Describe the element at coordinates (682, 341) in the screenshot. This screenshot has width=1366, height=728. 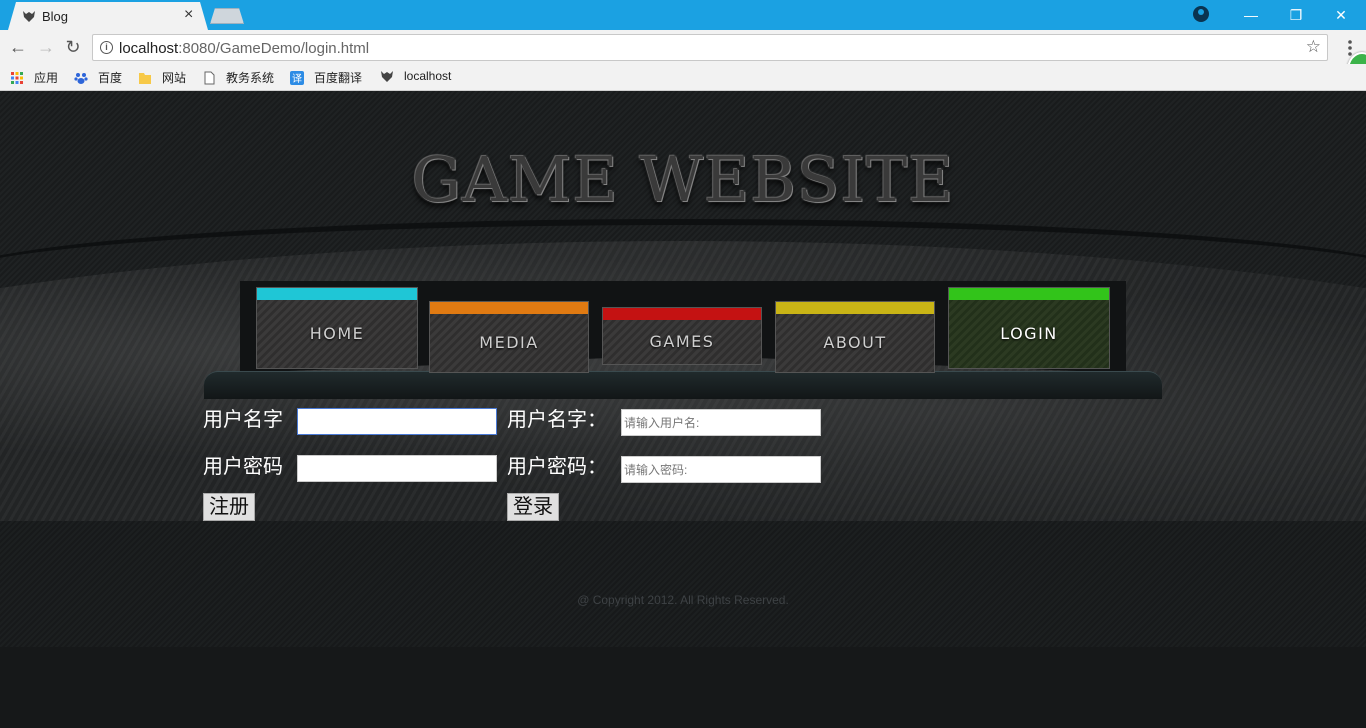
I see `nav-label: GAMES` at that location.